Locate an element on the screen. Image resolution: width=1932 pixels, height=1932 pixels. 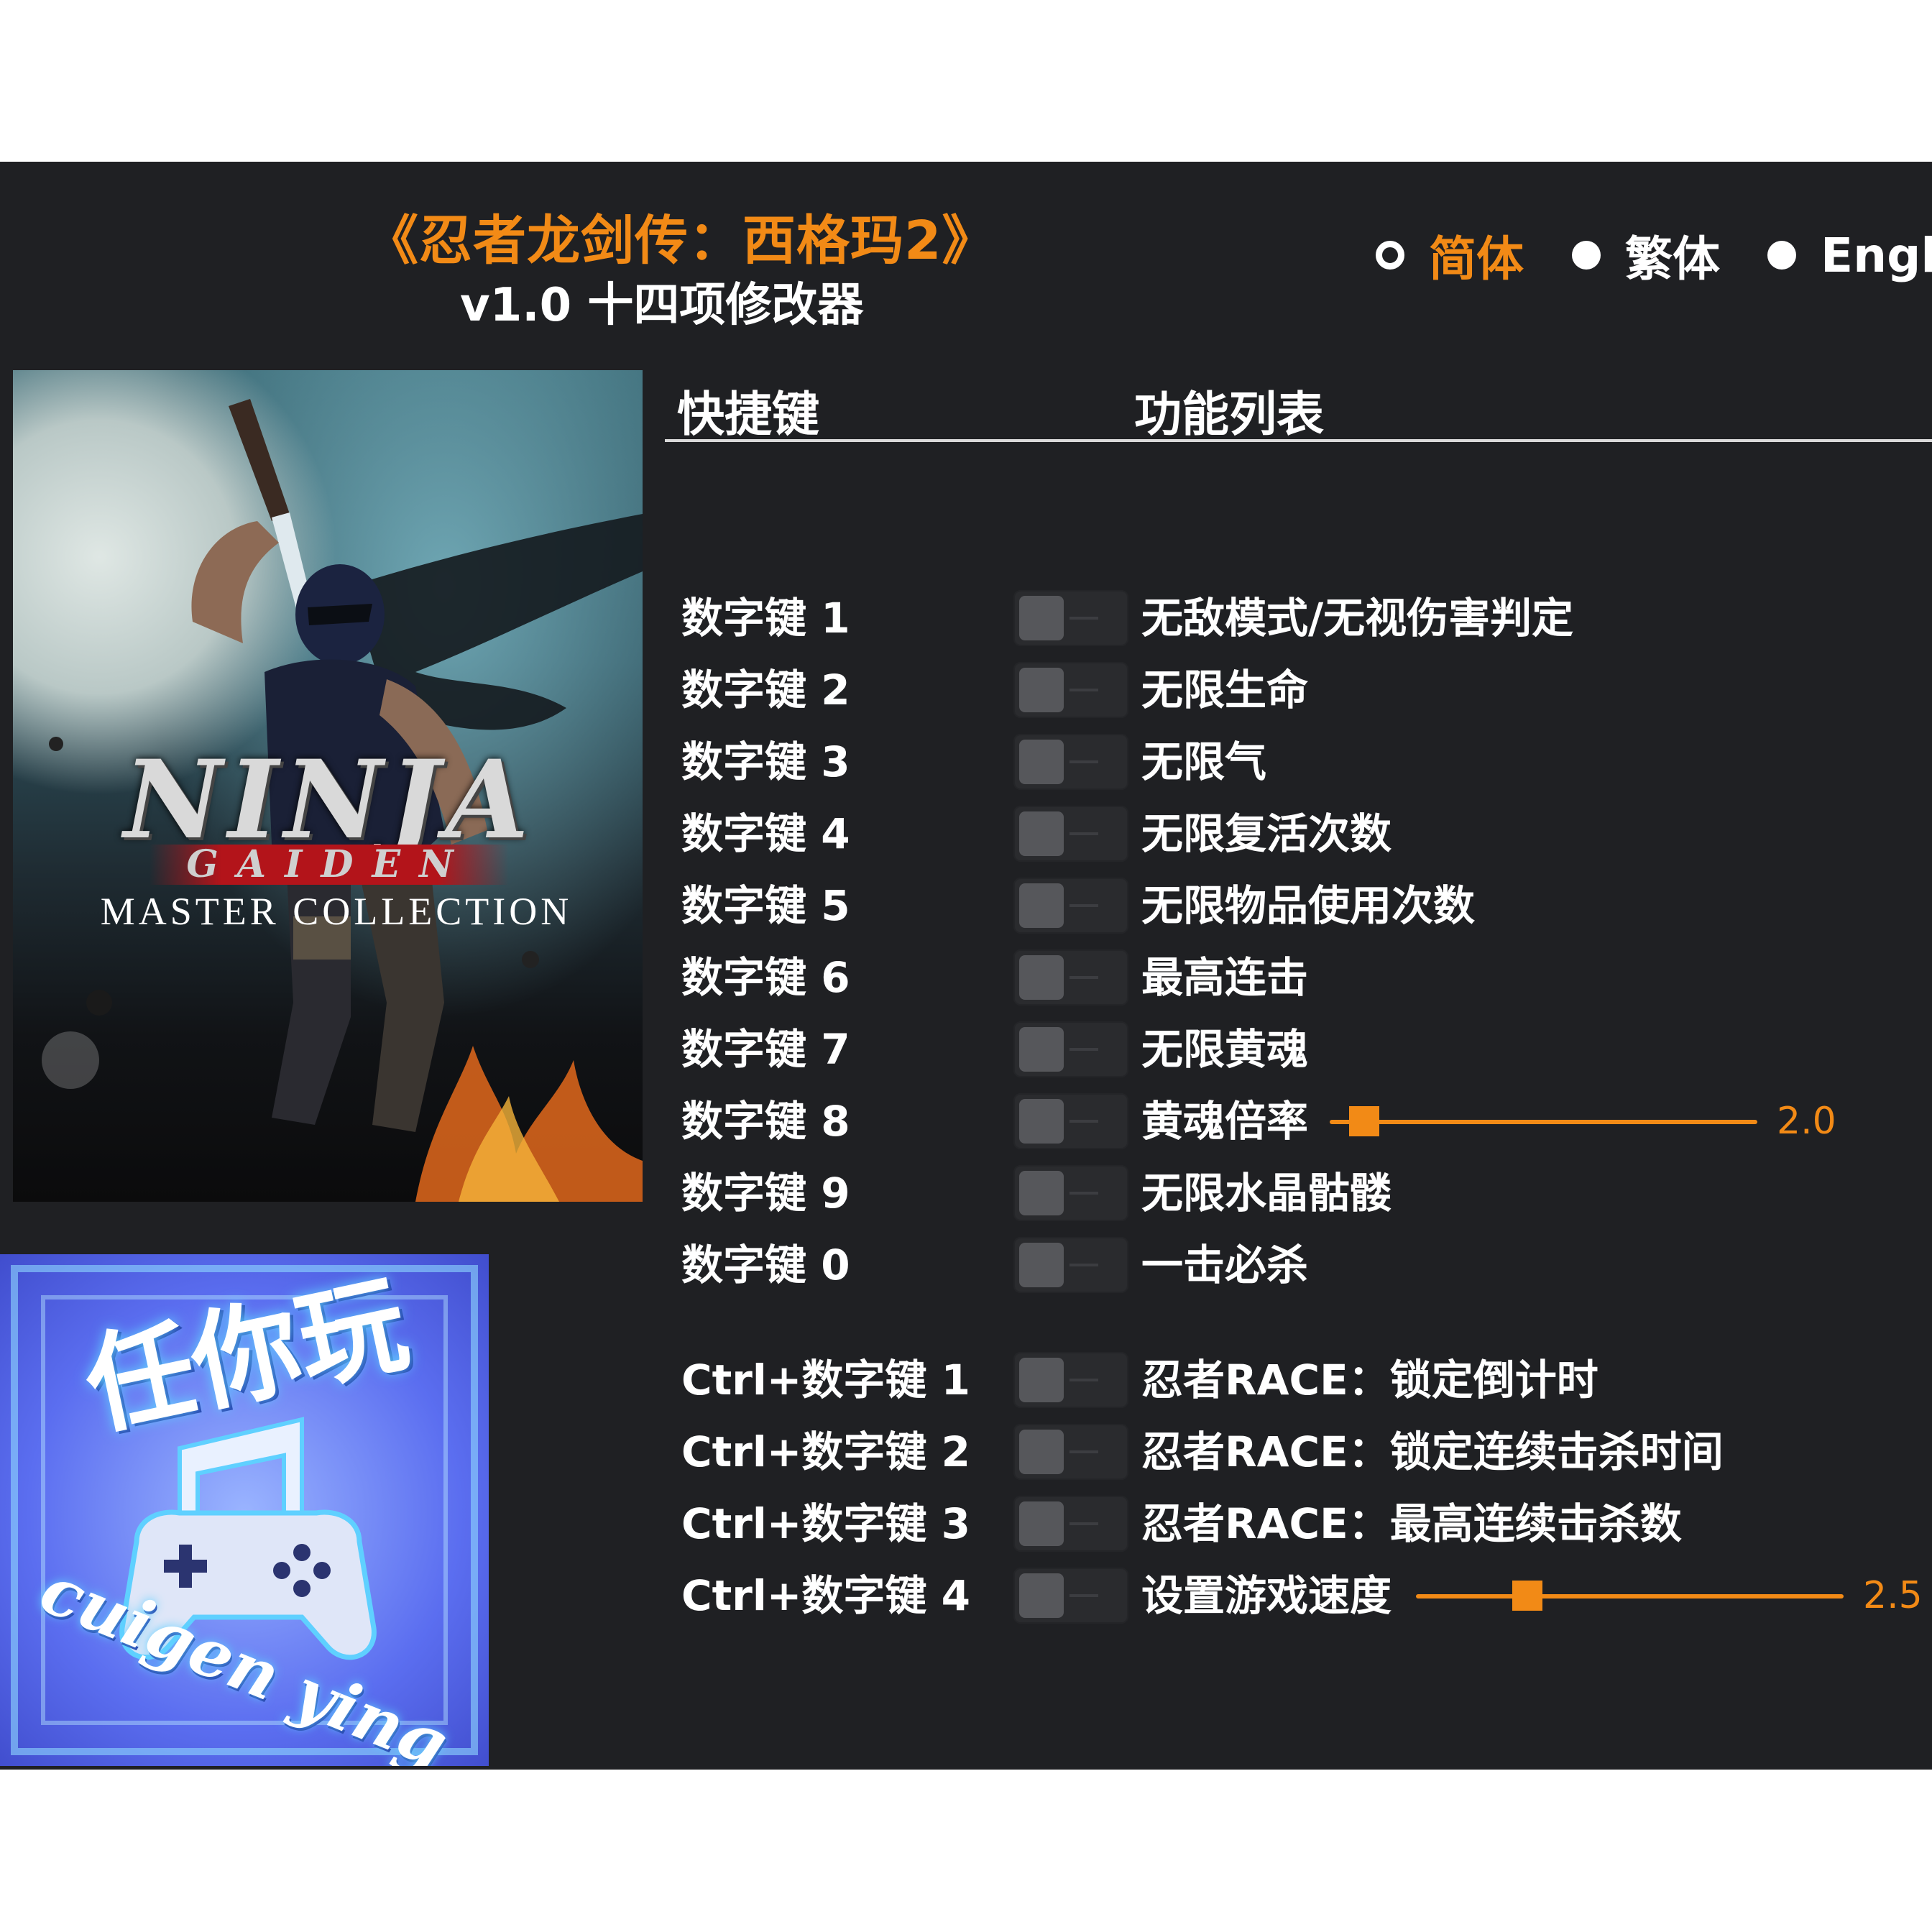
hotkey-label: Ctrl+数字键 2 is located at coordinates (825, 1451).